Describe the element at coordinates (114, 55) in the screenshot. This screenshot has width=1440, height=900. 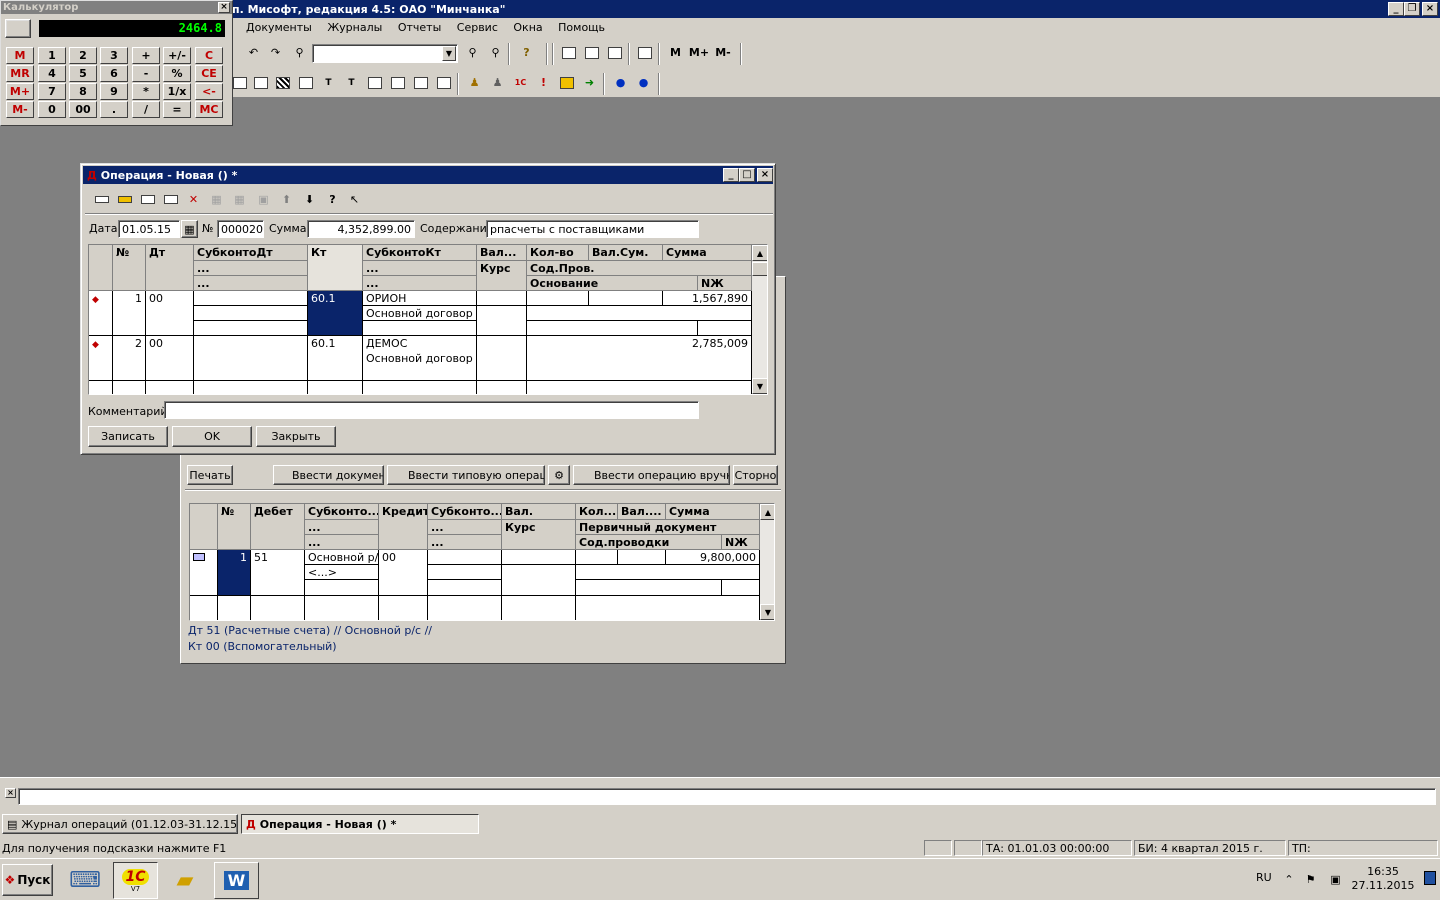
I see `calc-key-3: 3` at that location.